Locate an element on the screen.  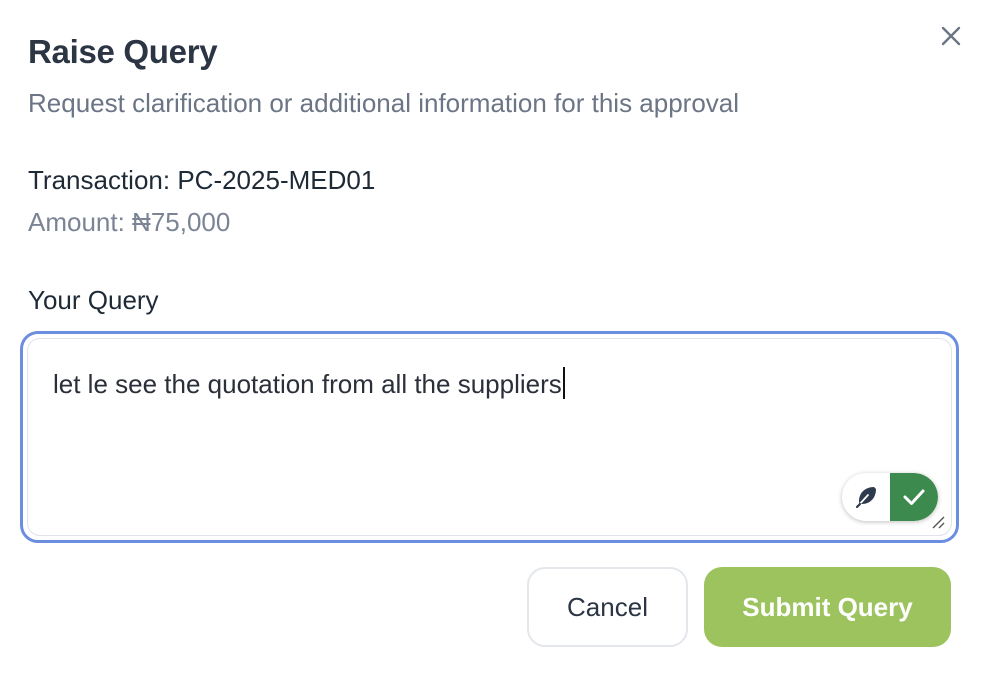
check-icon is located at coordinates (914, 497).